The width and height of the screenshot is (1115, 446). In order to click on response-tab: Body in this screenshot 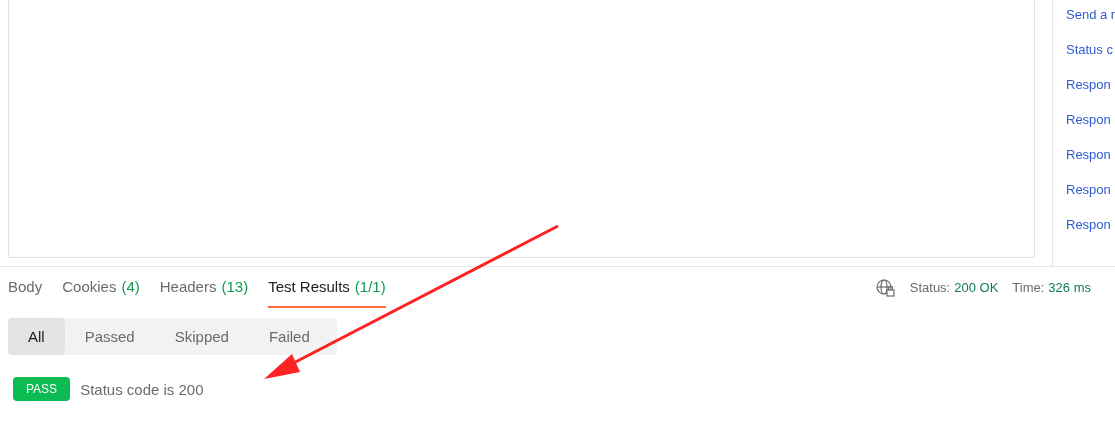, I will do `click(25, 287)`.